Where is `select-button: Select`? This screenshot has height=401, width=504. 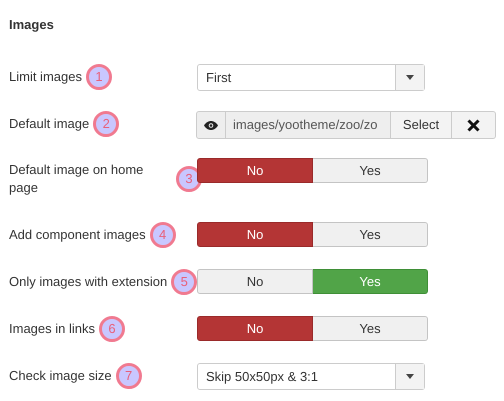 select-button: Select is located at coordinates (421, 125).